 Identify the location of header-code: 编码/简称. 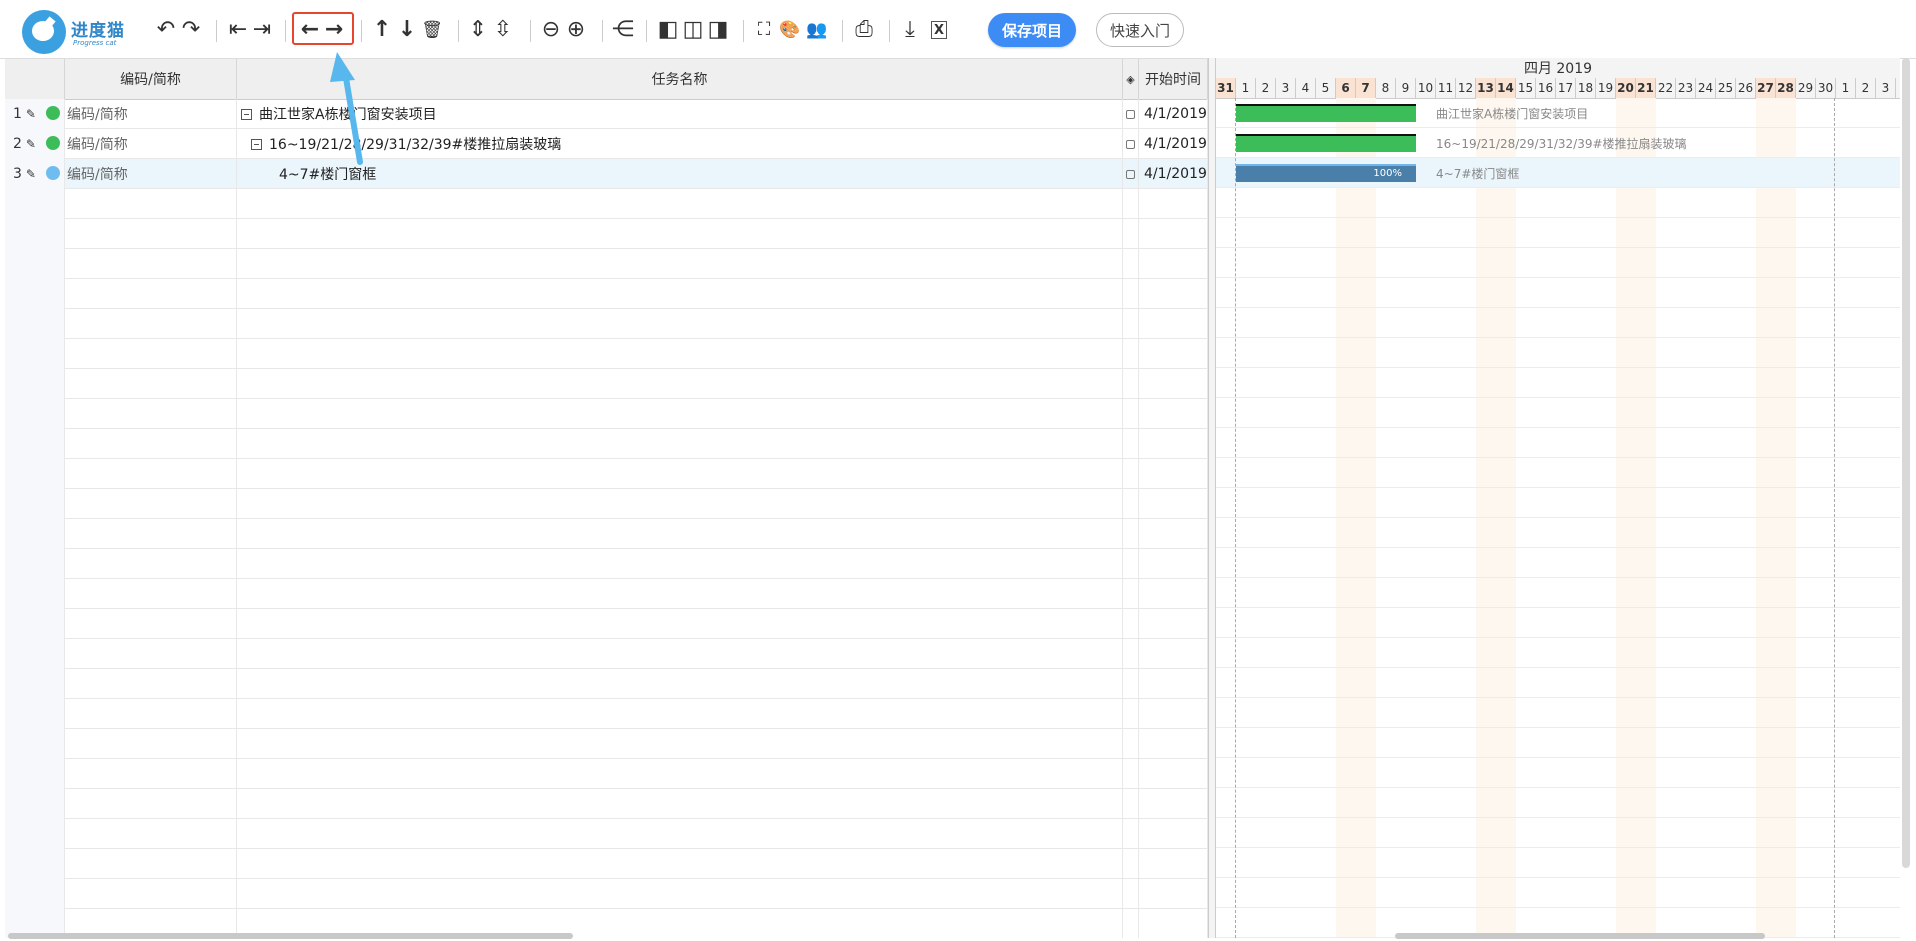
(151, 79).